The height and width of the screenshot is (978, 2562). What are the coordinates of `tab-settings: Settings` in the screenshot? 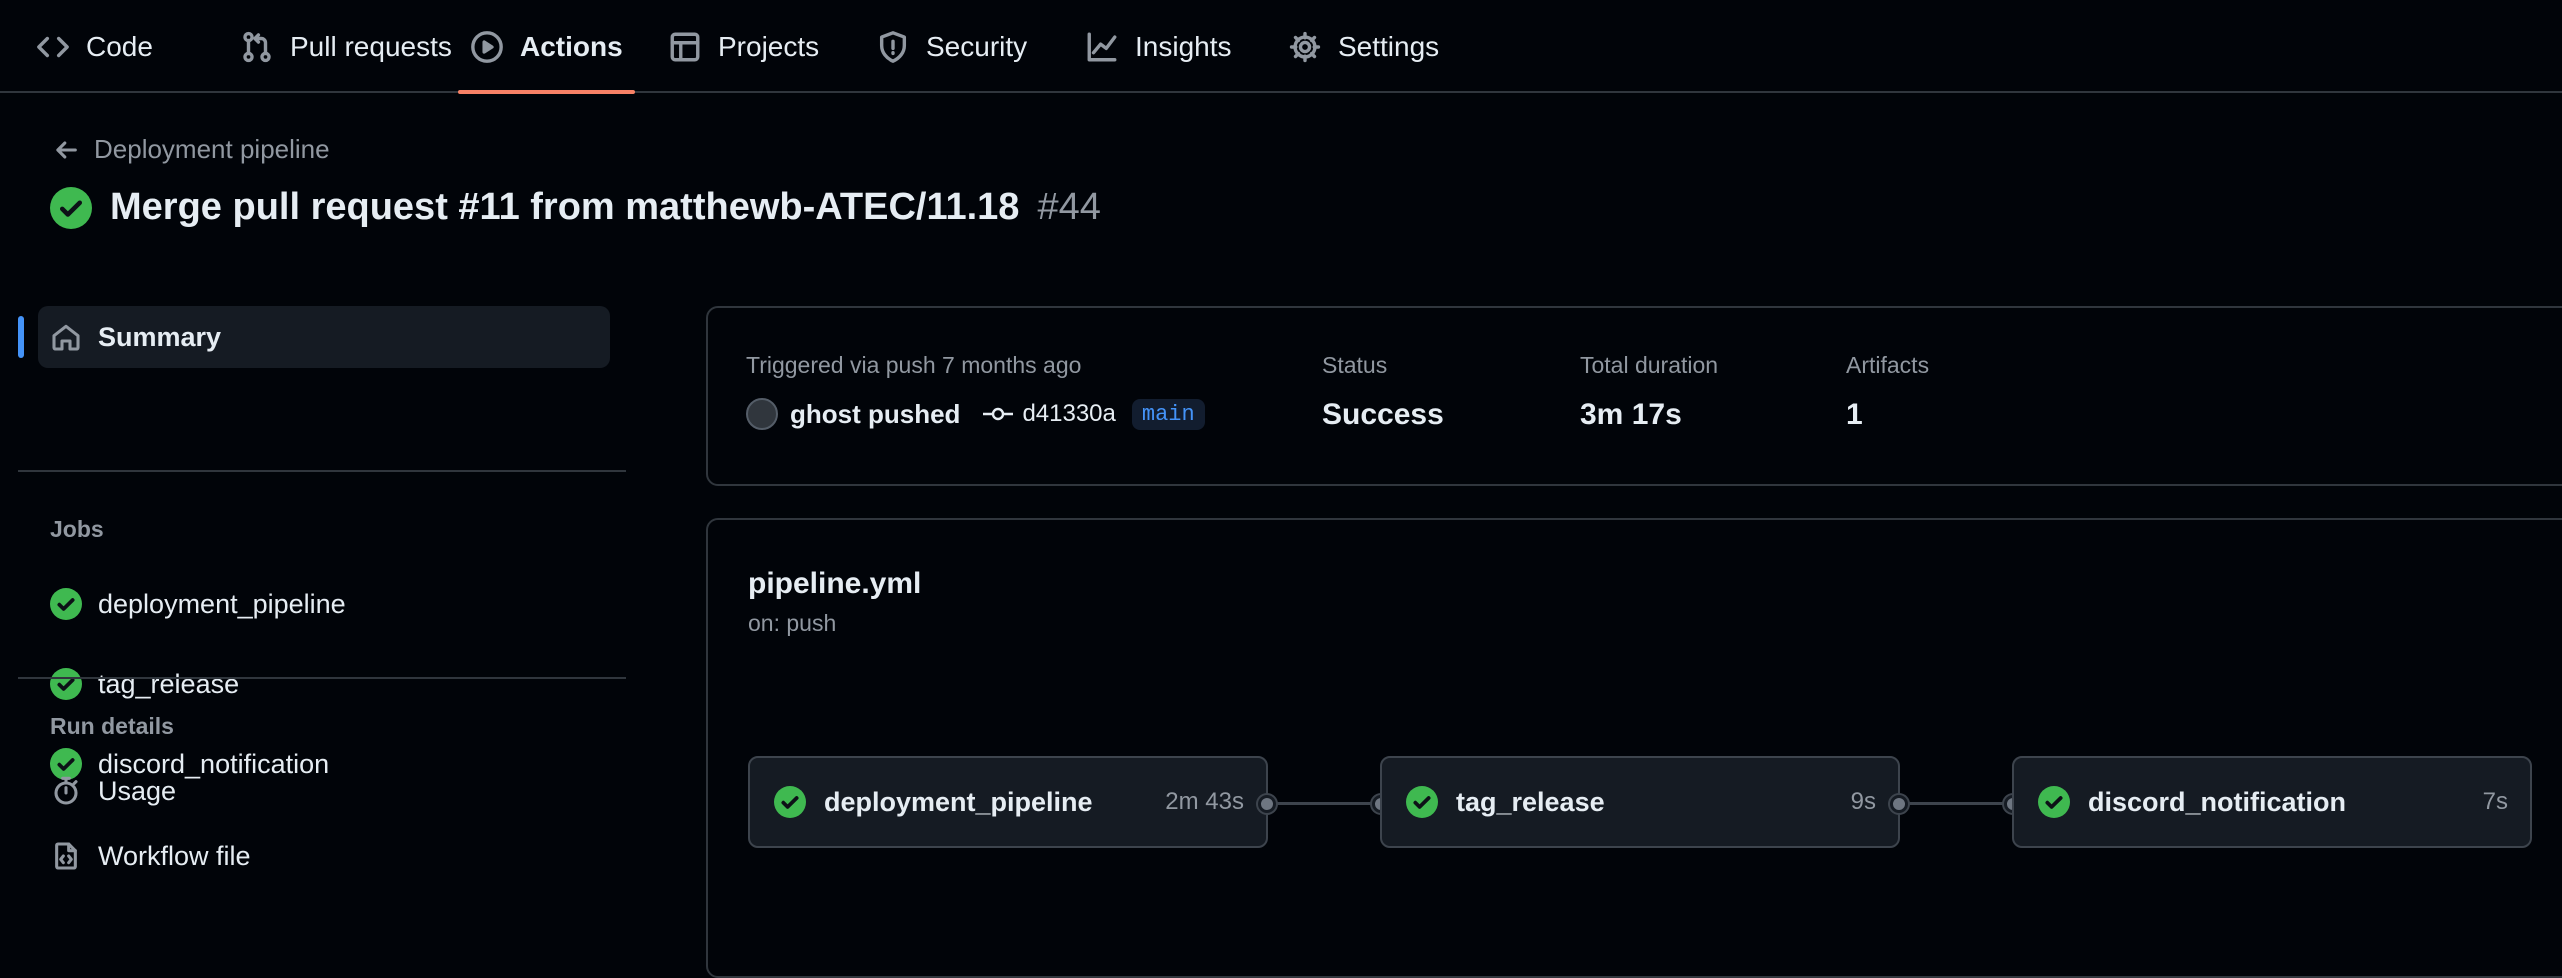 It's located at (1363, 46).